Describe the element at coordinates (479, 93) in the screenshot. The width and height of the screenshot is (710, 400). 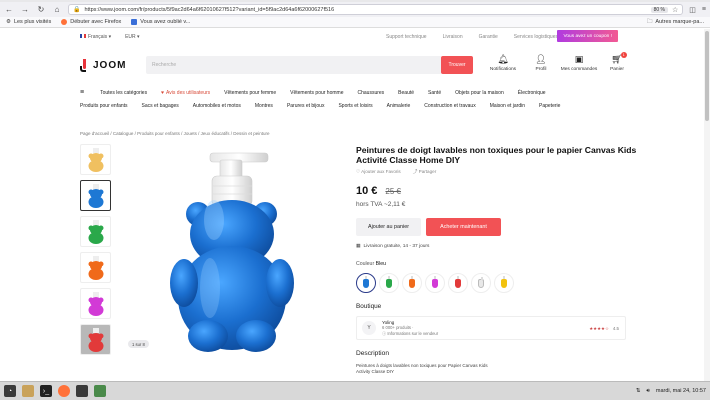
I see `category-link: Objets pour la maison` at that location.